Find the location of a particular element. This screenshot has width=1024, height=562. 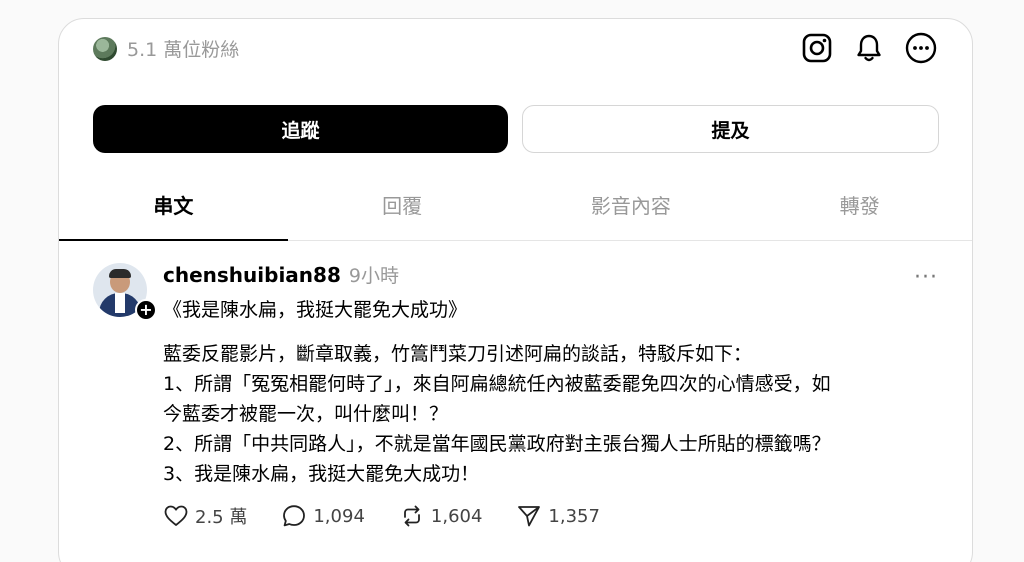

heart-icon is located at coordinates (176, 515).